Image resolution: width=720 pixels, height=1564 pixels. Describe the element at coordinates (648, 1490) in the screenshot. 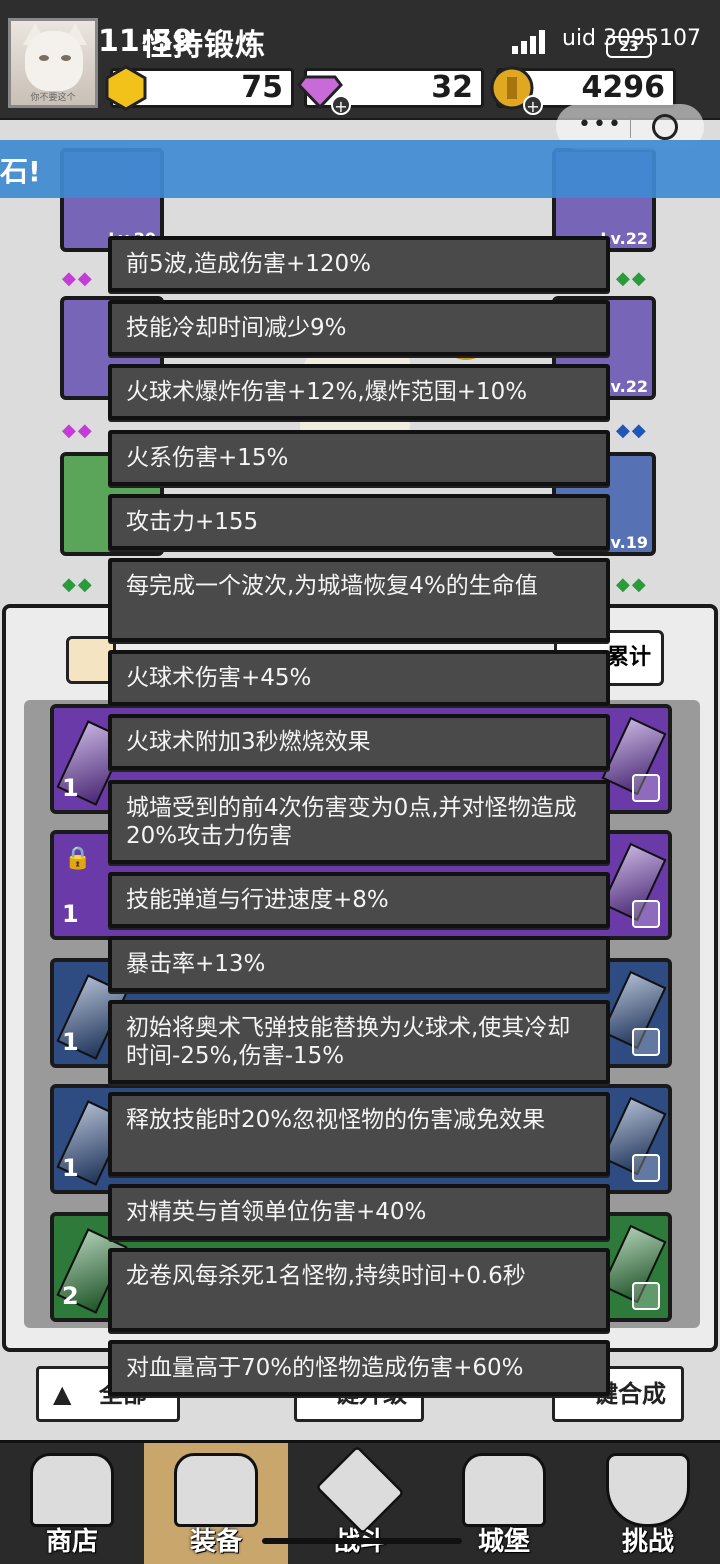

I see `challenge-shield-icon` at that location.